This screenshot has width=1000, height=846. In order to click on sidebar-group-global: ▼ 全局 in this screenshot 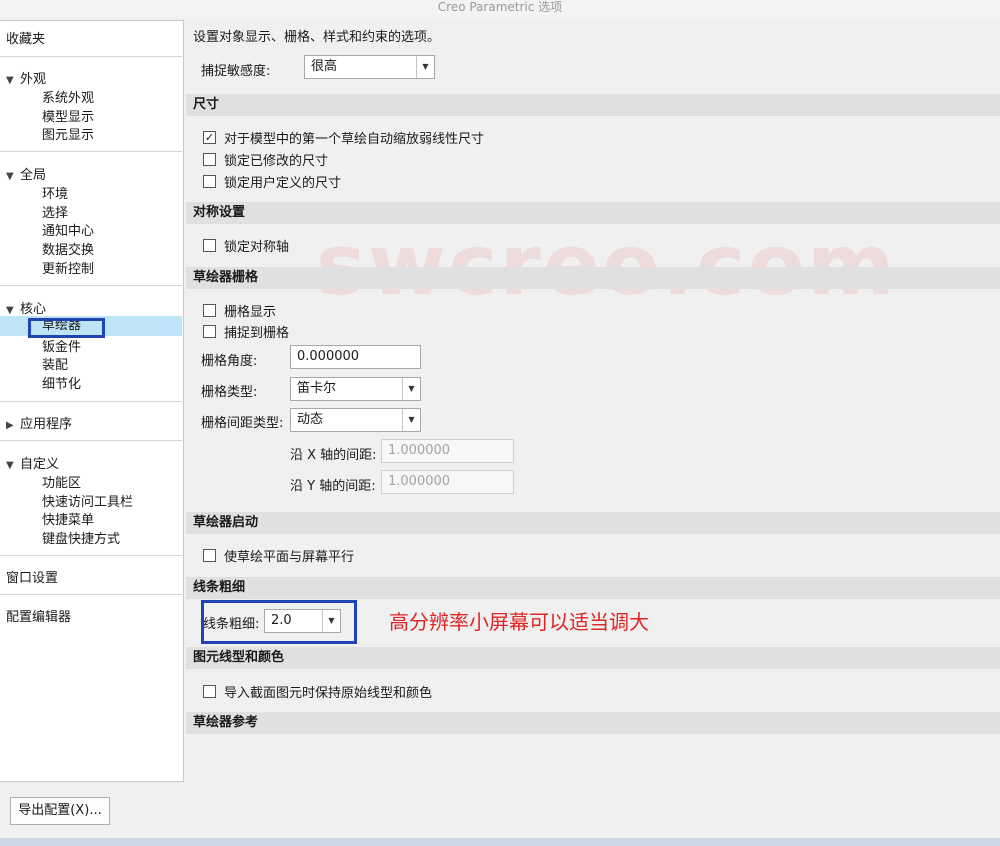, I will do `click(26, 173)`.